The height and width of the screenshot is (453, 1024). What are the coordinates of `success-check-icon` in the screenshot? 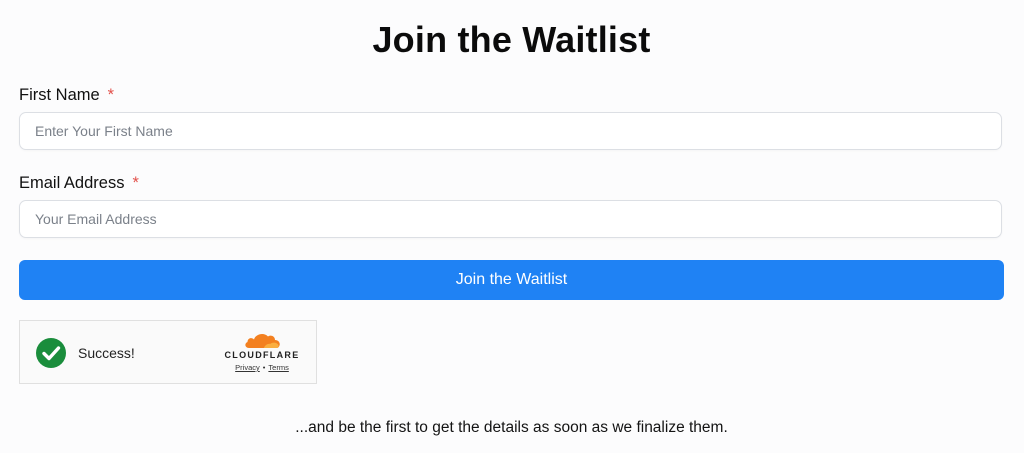 It's located at (51, 353).